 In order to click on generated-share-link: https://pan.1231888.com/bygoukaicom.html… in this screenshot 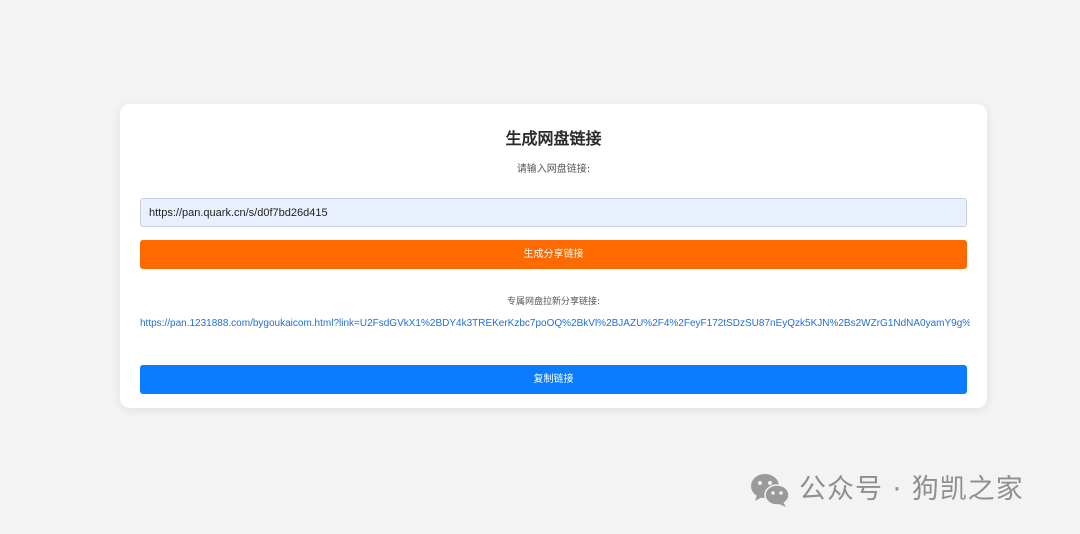, I will do `click(555, 324)`.